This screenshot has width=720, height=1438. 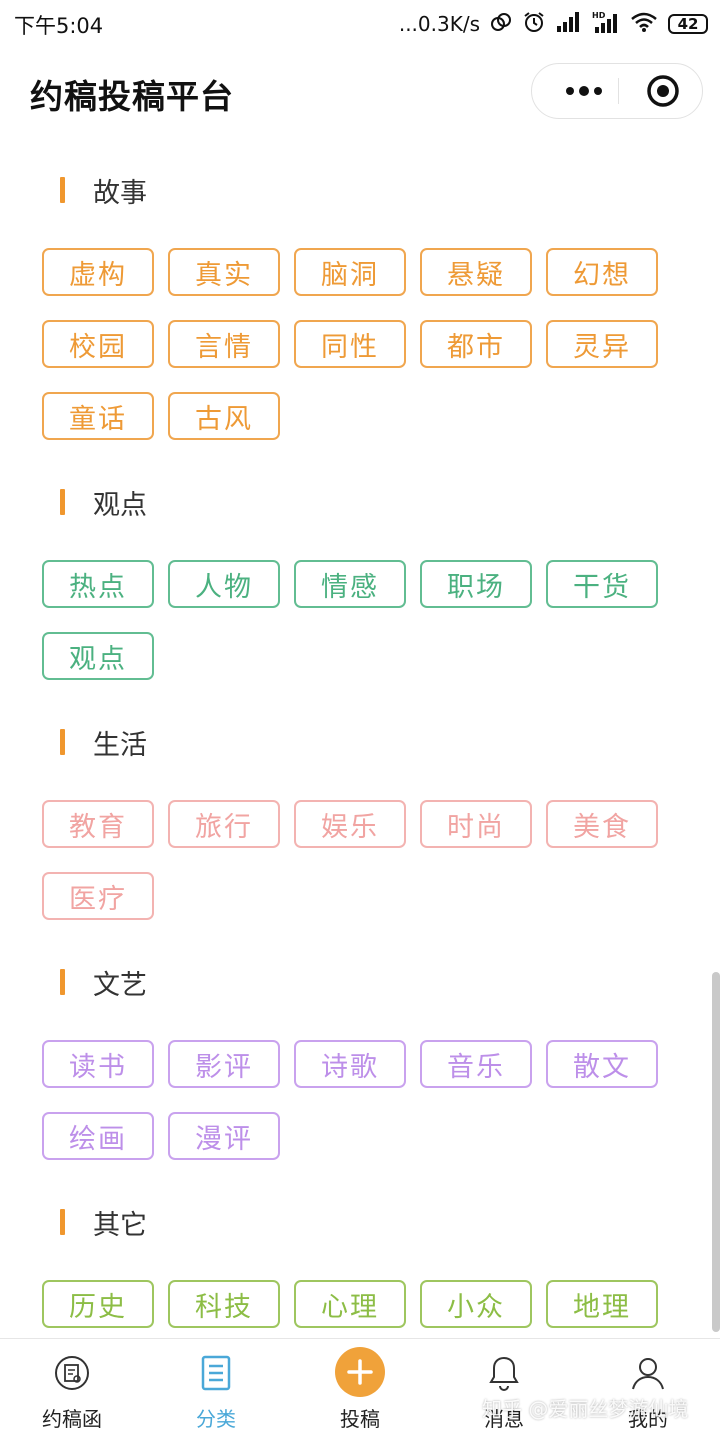 I want to click on tab-category: 分类, so click(x=216, y=1388).